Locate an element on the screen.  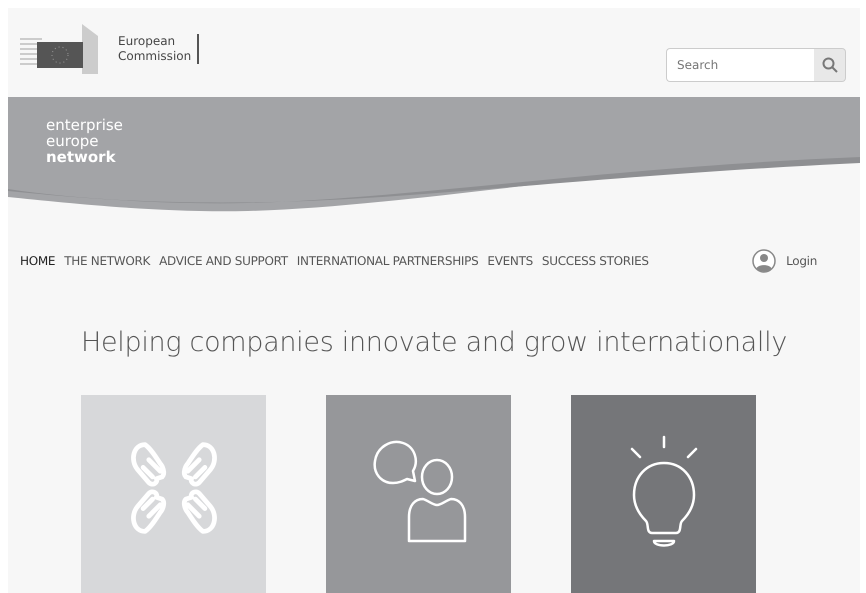
nav-link: INTERNATIONAL PARTNERSHIPS is located at coordinates (387, 261).